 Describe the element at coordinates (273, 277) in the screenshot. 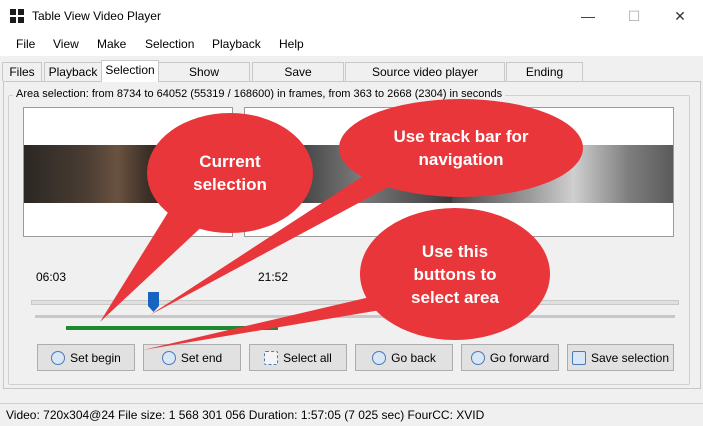

I see `end-time-label: 21:52` at that location.